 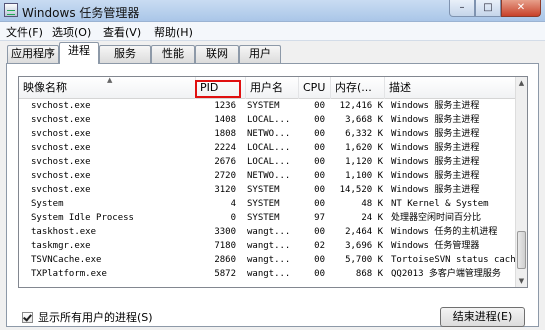 I want to click on cell-pid: 1236, so click(x=225, y=106).